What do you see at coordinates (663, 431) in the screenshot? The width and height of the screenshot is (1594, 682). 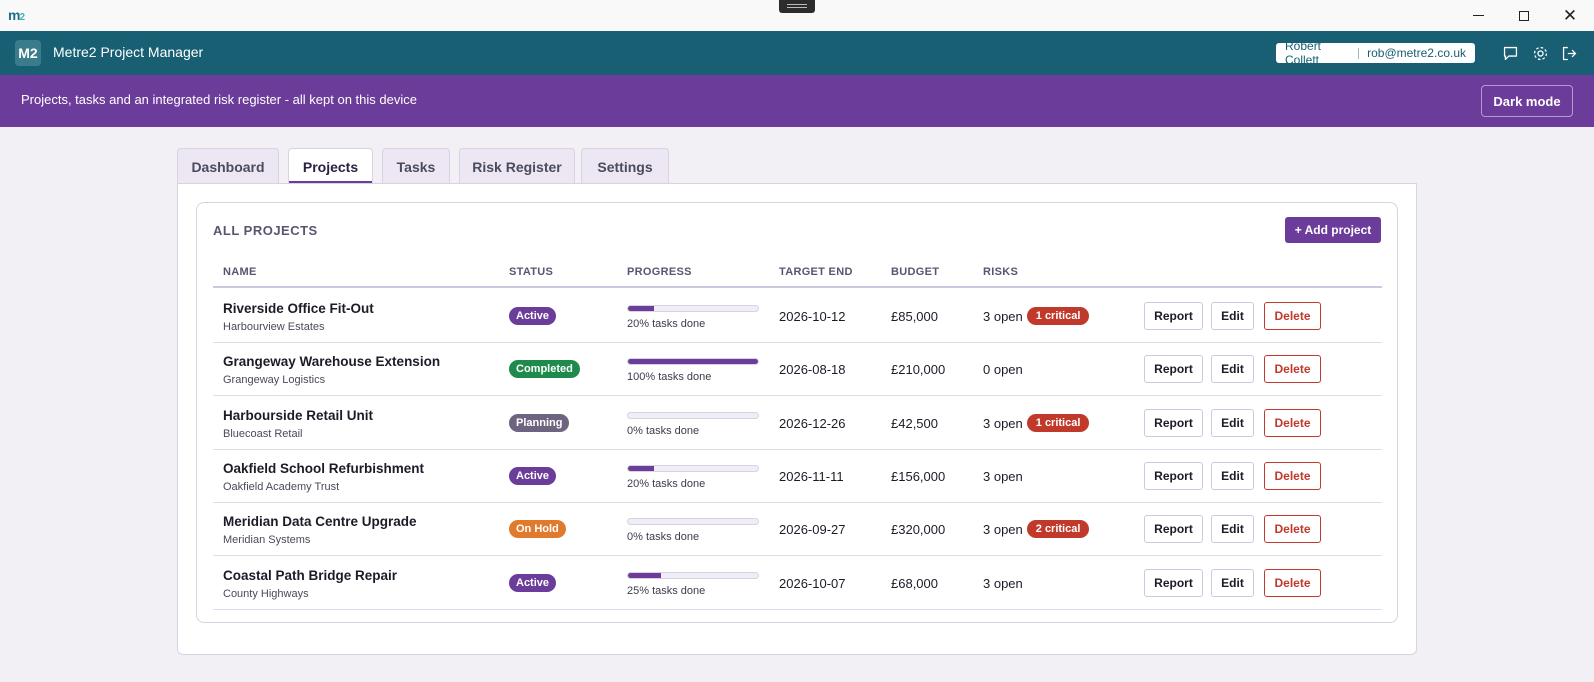 I see `progress-text: 0% tasks done` at bounding box center [663, 431].